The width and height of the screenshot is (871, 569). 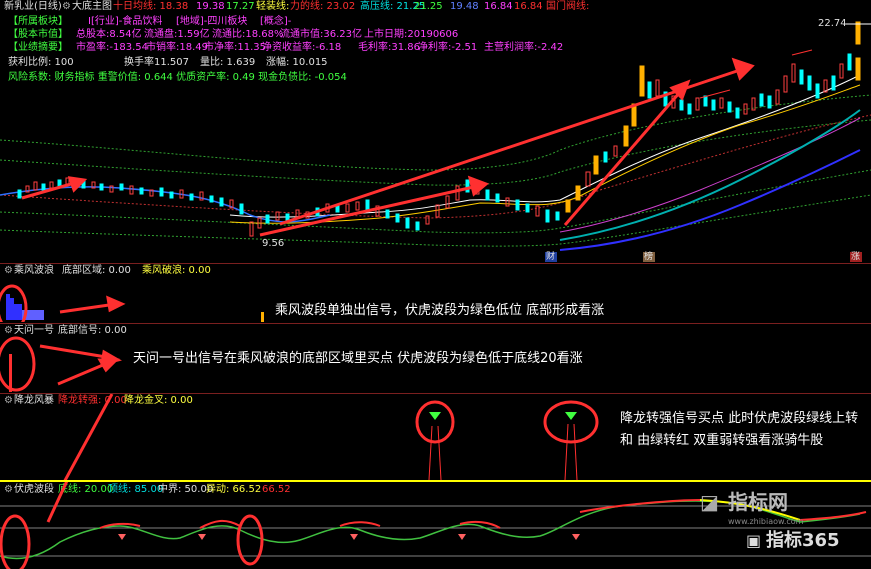 I want to click on gear-icon: ⚙, so click(x=66, y=7).